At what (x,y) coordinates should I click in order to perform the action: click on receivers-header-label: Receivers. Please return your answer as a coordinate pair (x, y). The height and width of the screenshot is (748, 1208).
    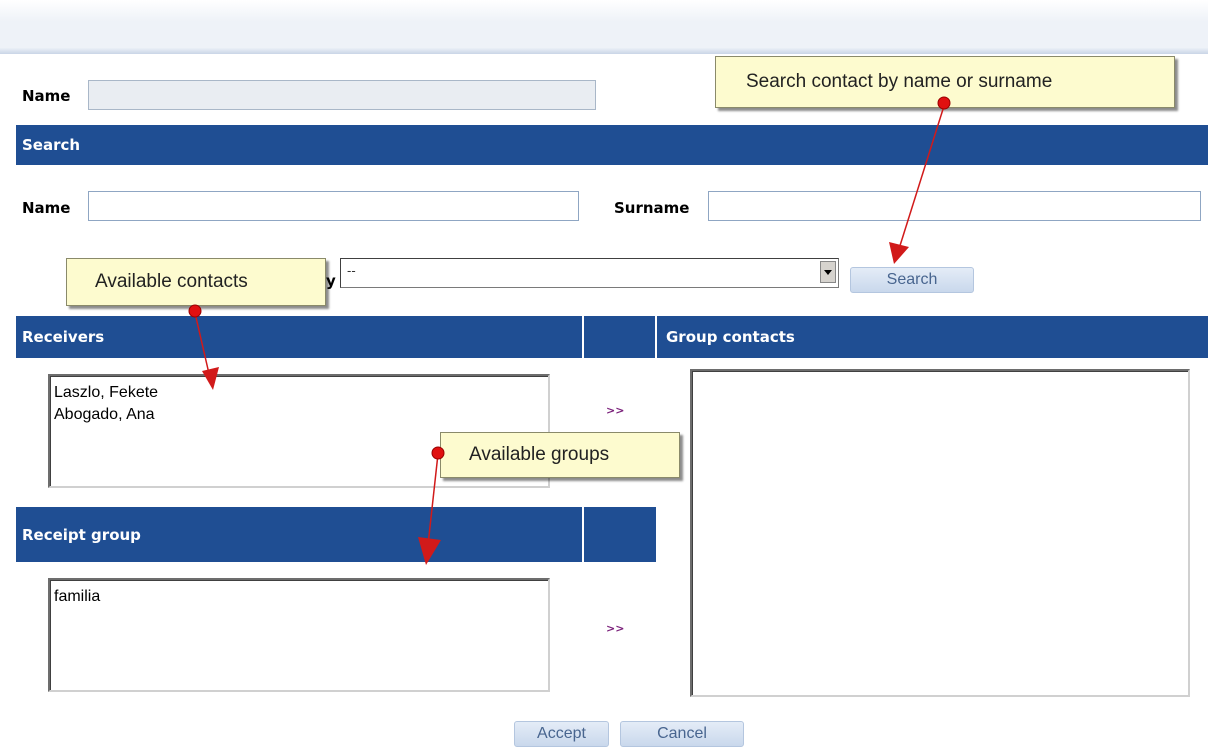
    Looking at the image, I should click on (63, 337).